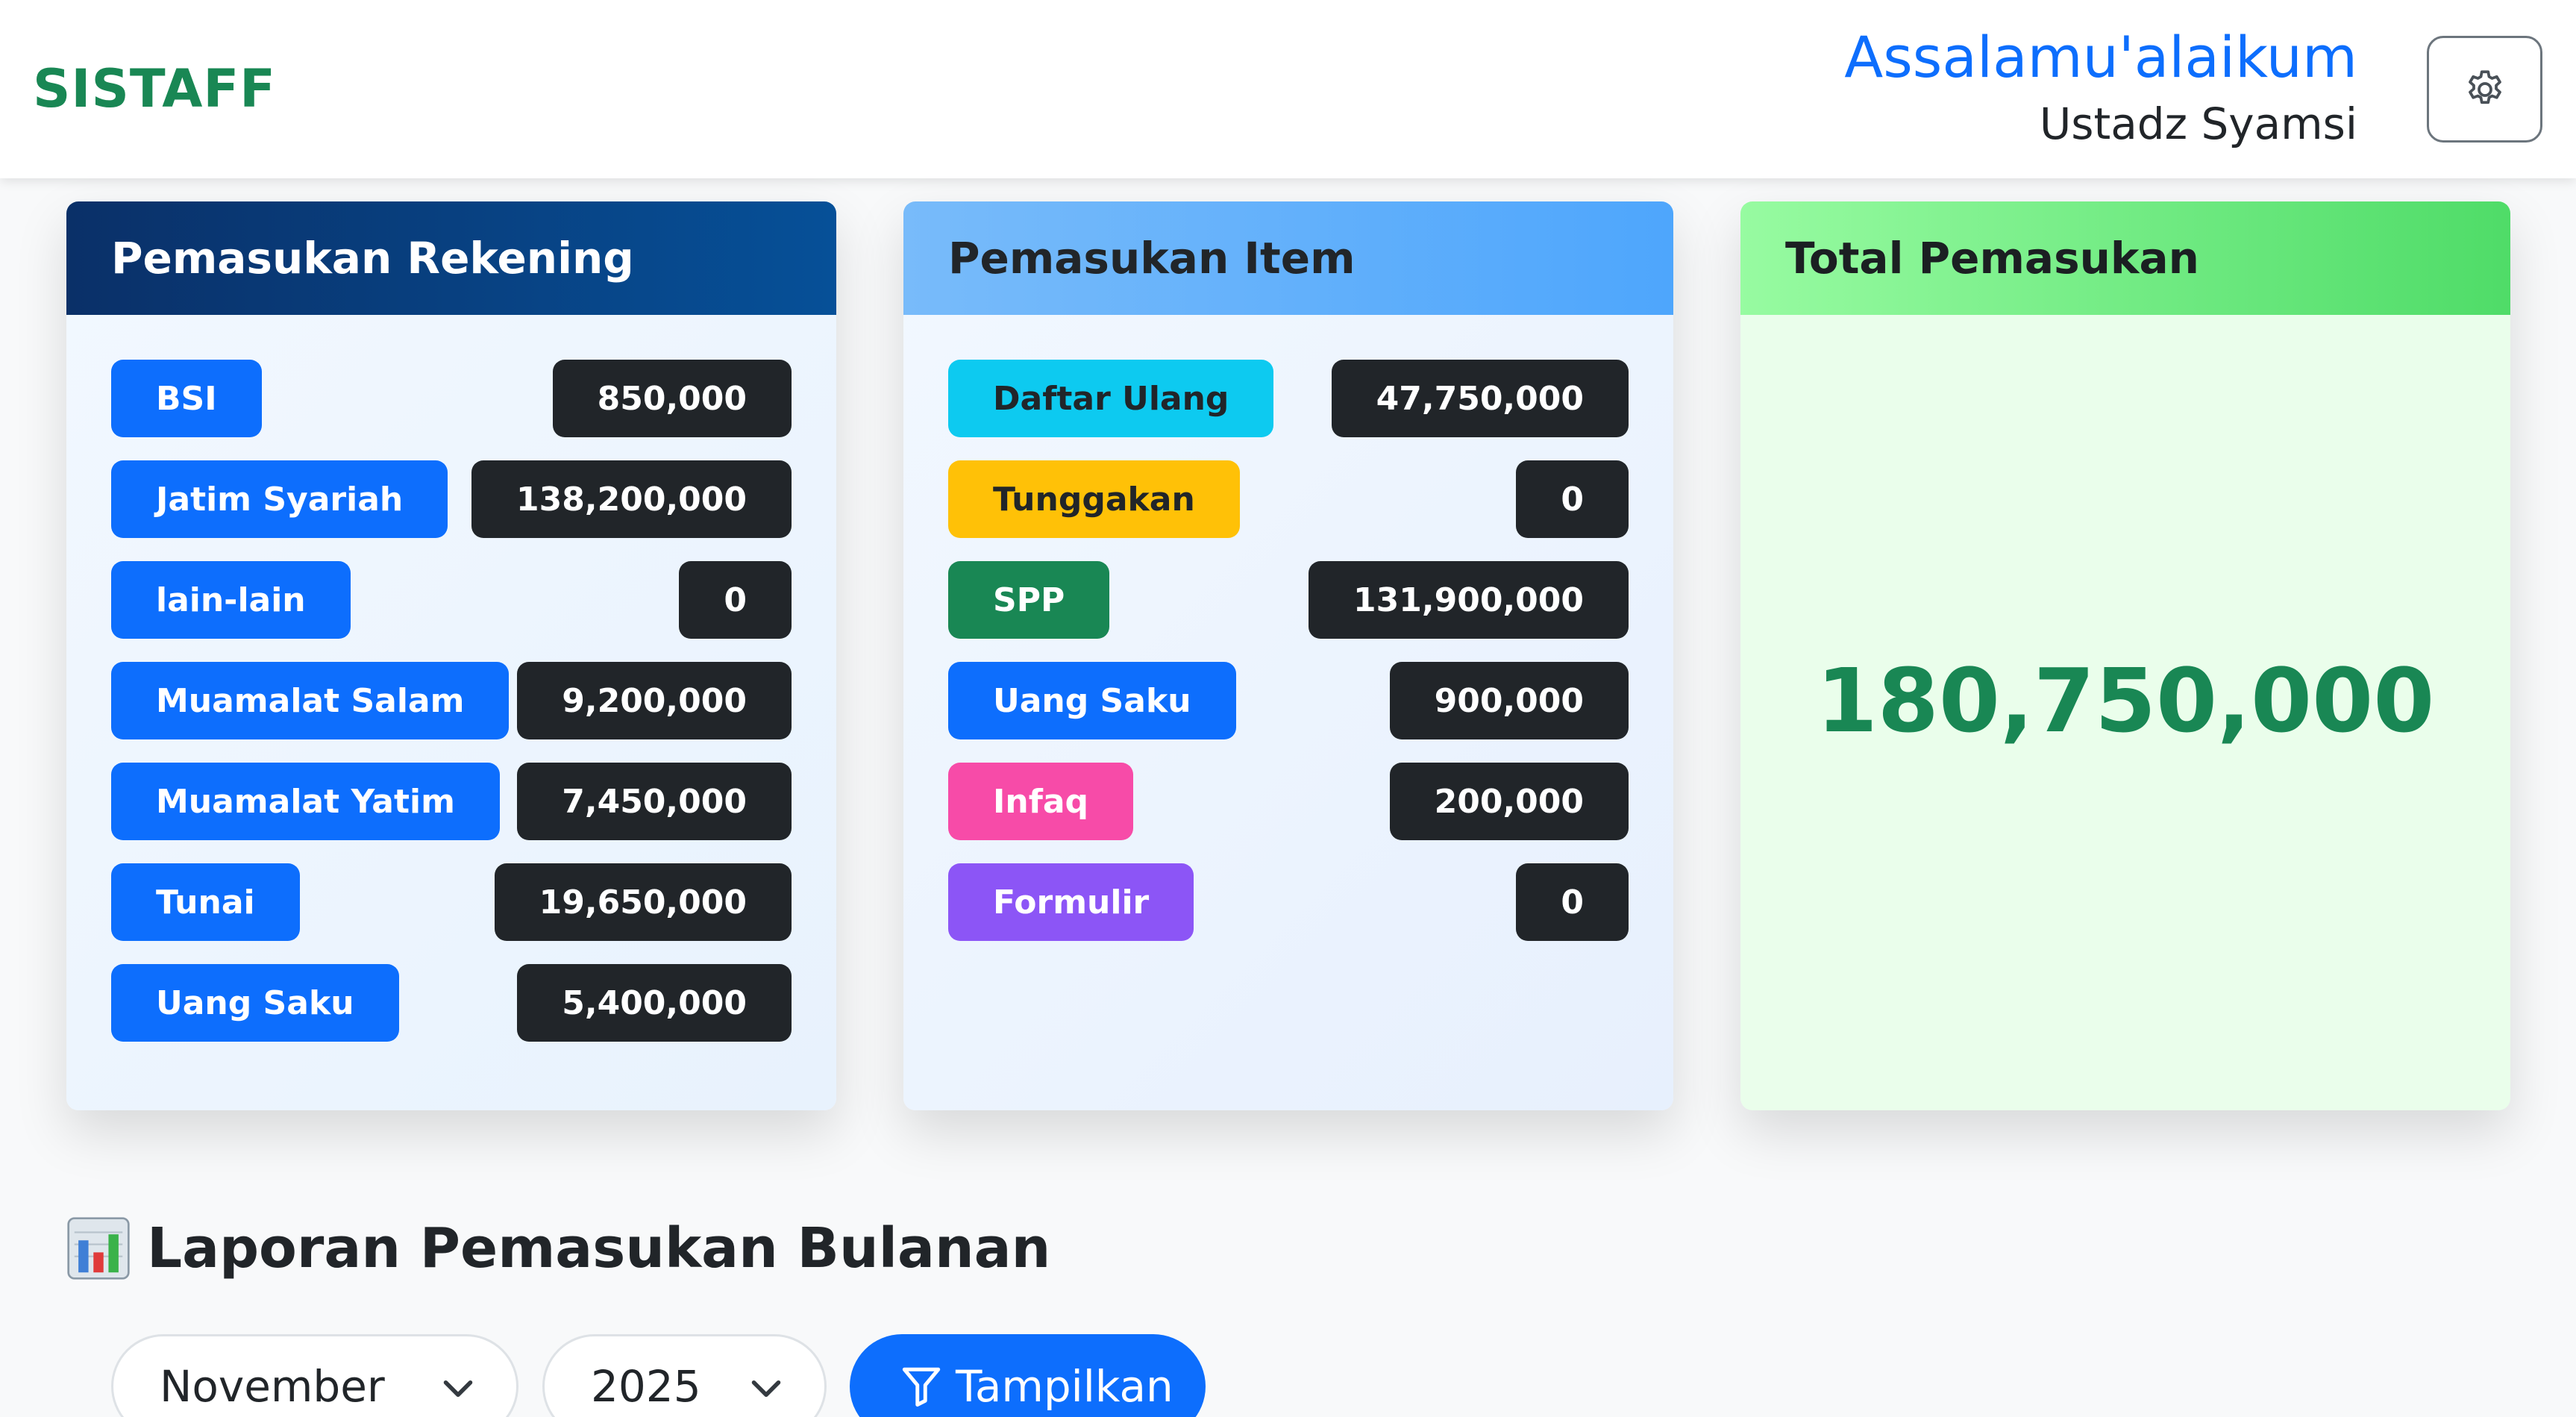 The height and width of the screenshot is (1417, 2576). What do you see at coordinates (451, 398) in the screenshot?
I see `rekening-row: BSI 850,000` at bounding box center [451, 398].